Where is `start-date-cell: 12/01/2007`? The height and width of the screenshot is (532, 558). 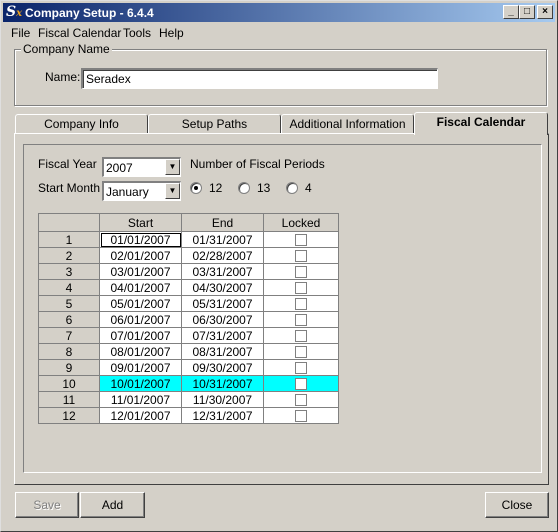
start-date-cell: 12/01/2007 is located at coordinates (140, 415).